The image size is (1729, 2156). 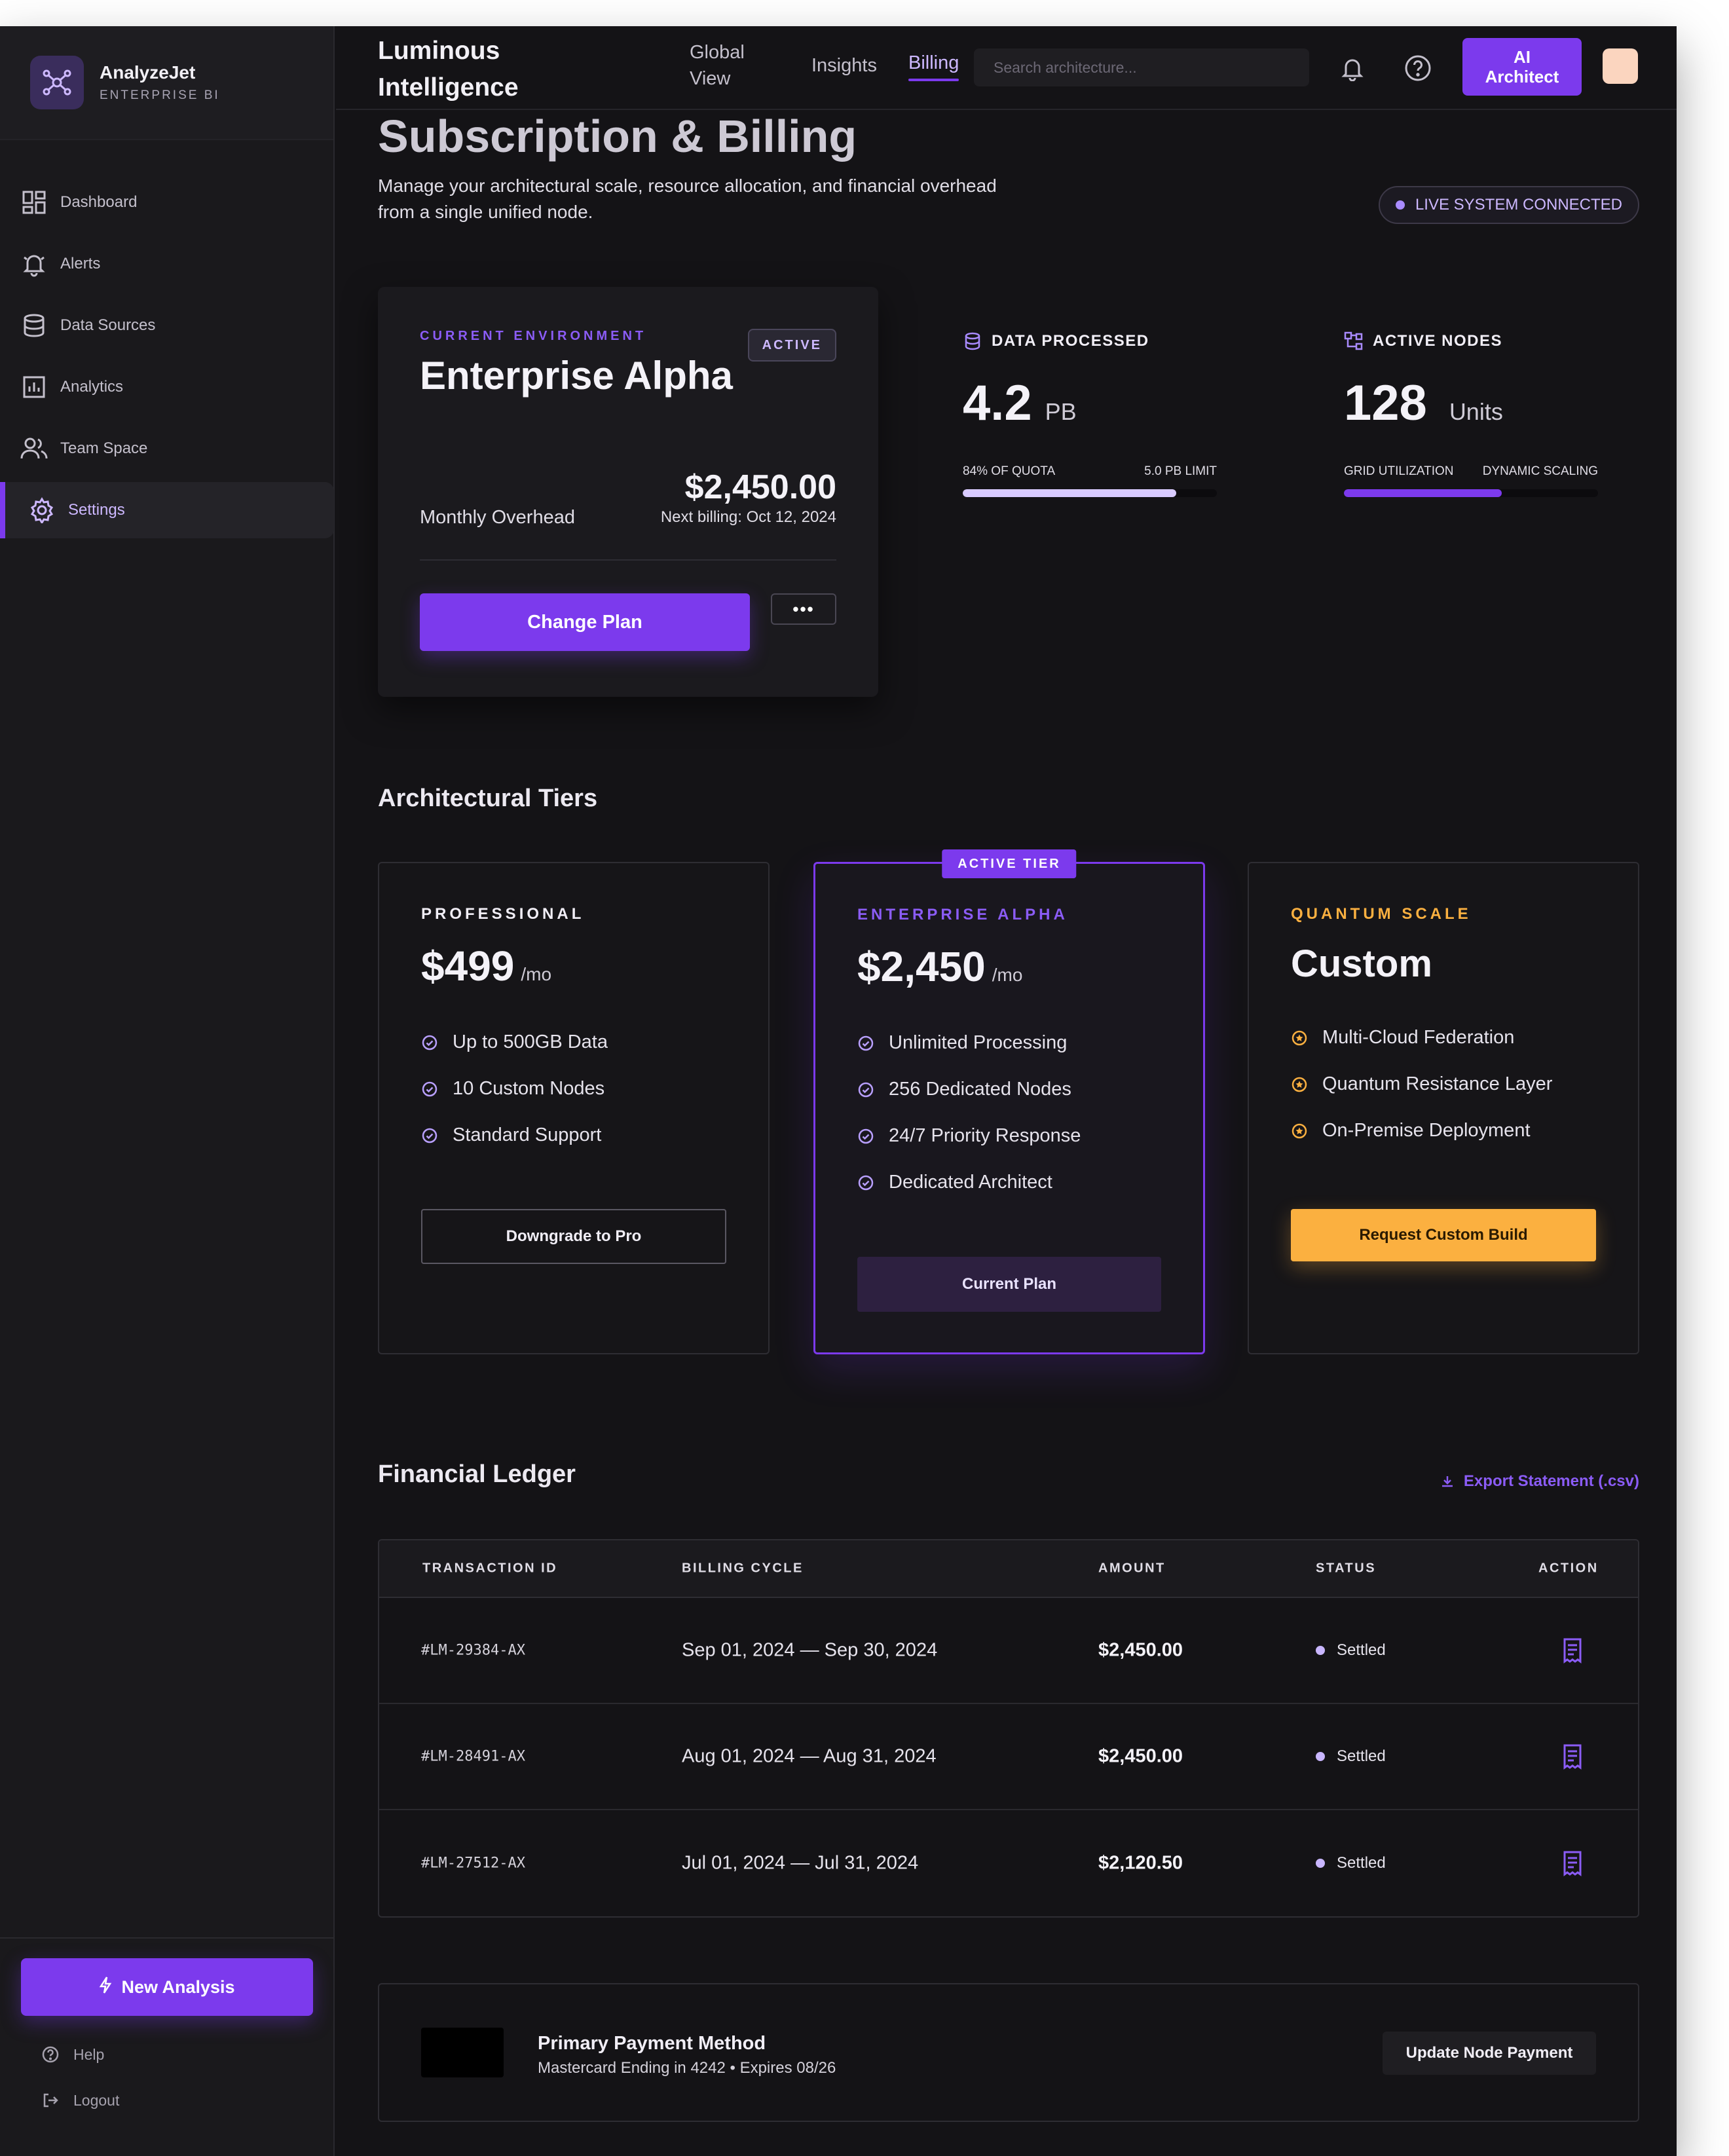 What do you see at coordinates (167, 387) in the screenshot?
I see `sidebar-item-analytics: Analytics` at bounding box center [167, 387].